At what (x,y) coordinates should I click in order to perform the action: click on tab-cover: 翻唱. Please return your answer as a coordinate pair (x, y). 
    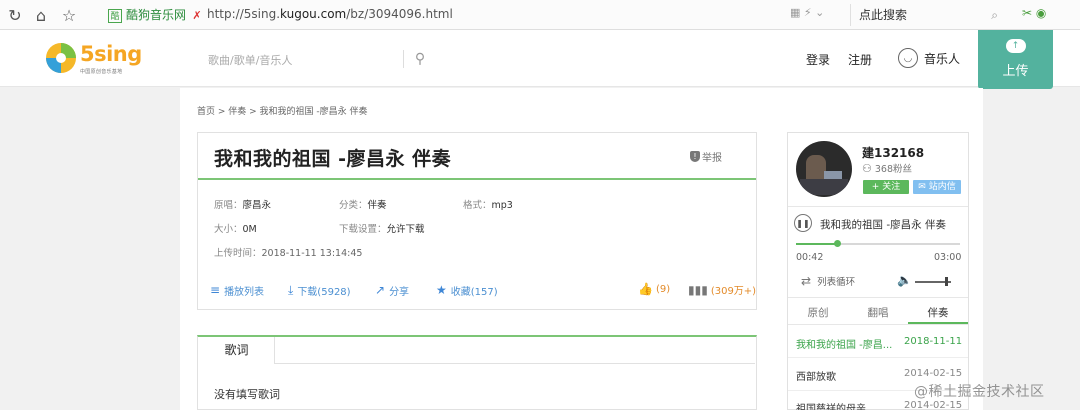
    Looking at the image, I should click on (878, 312).